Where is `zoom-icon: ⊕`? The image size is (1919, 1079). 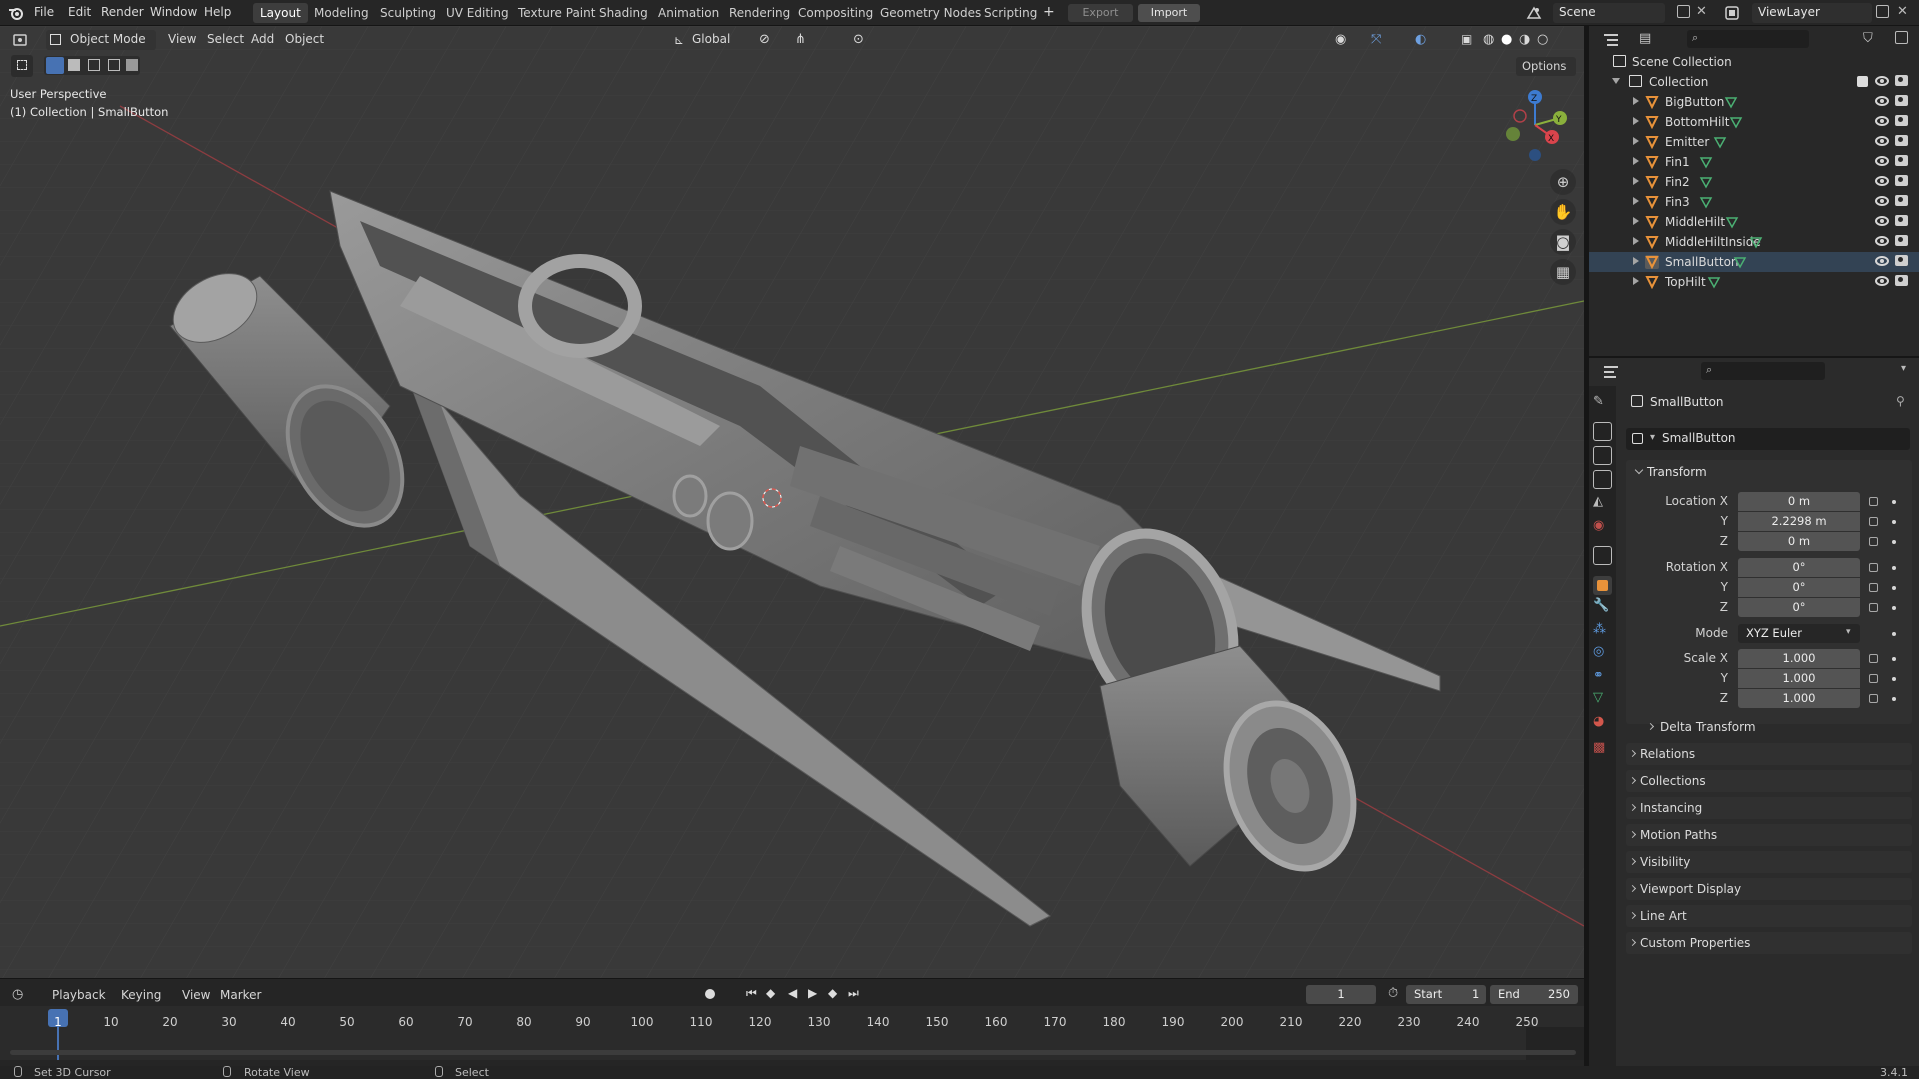 zoom-icon: ⊕ is located at coordinates (1563, 182).